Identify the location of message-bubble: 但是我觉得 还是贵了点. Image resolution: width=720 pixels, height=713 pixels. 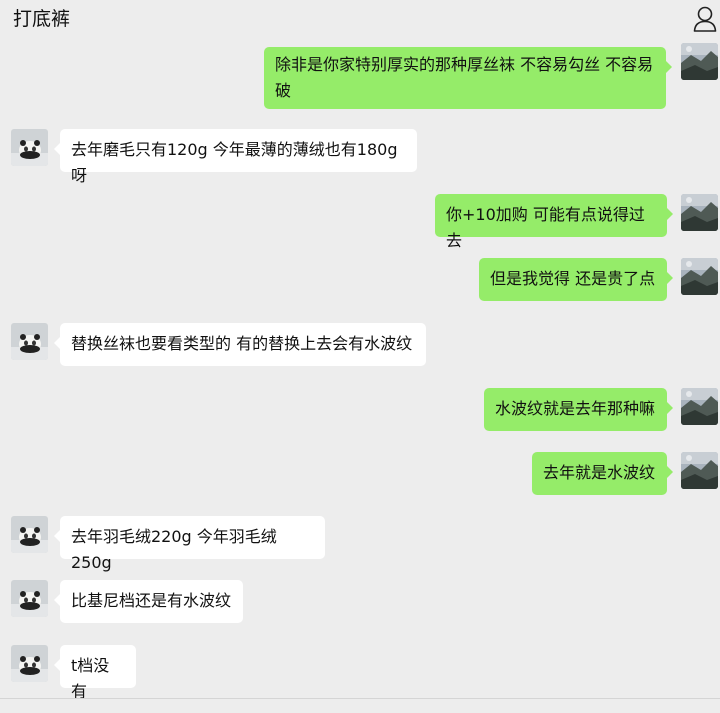
(576, 279).